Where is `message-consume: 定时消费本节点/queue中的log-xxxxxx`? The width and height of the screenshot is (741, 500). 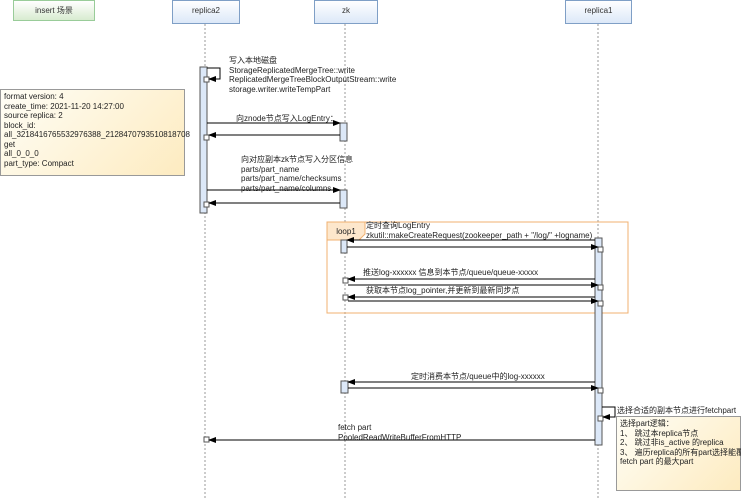
message-consume: 定时消费本节点/queue中的log-xxxxxx is located at coordinates (478, 376).